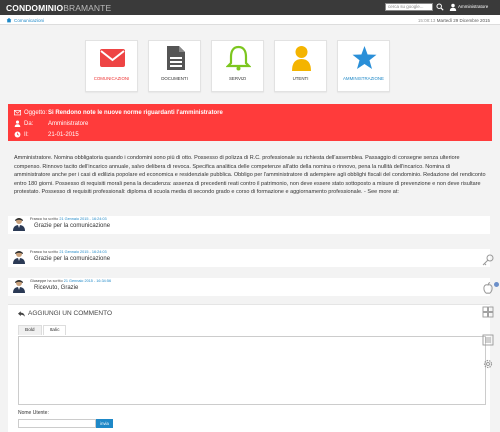 The height and width of the screenshot is (432, 500). I want to click on key-icon, so click(488, 260).